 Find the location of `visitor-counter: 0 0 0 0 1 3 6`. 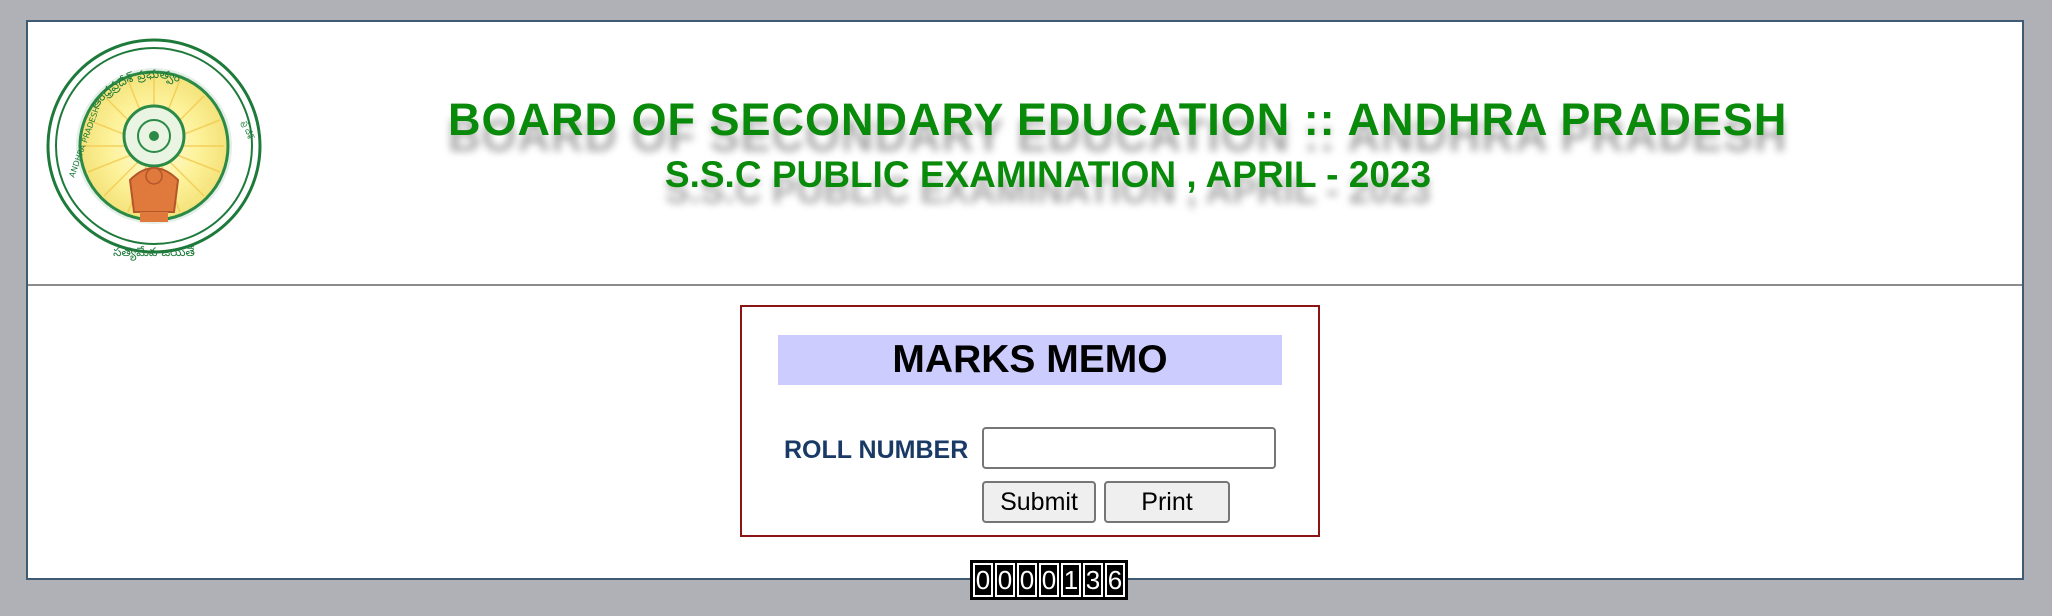

visitor-counter: 0 0 0 0 1 3 6 is located at coordinates (1049, 580).